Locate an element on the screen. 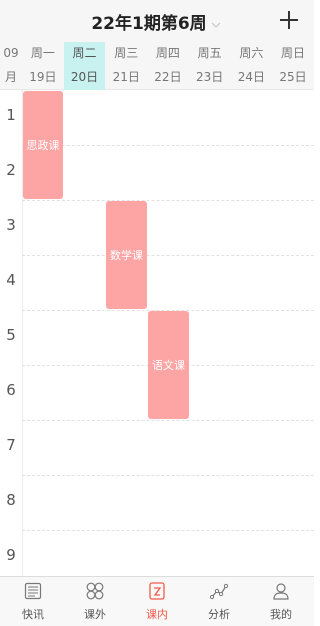  weekday-label: 周三 is located at coordinates (126, 53).